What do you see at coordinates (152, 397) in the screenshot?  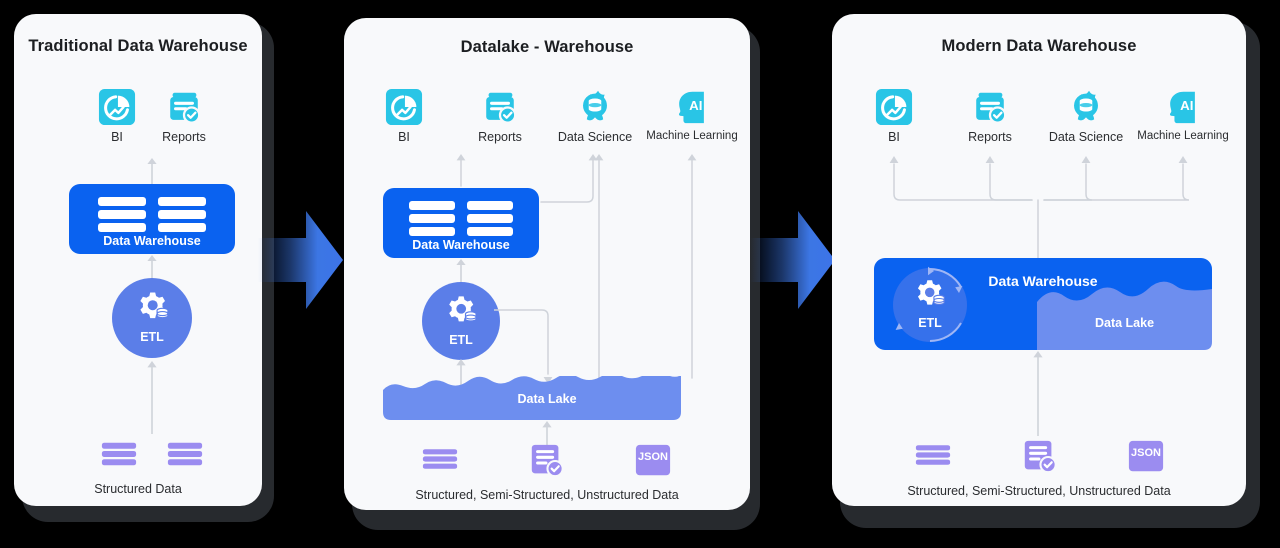 I see `connector-sources-to-etl` at bounding box center [152, 397].